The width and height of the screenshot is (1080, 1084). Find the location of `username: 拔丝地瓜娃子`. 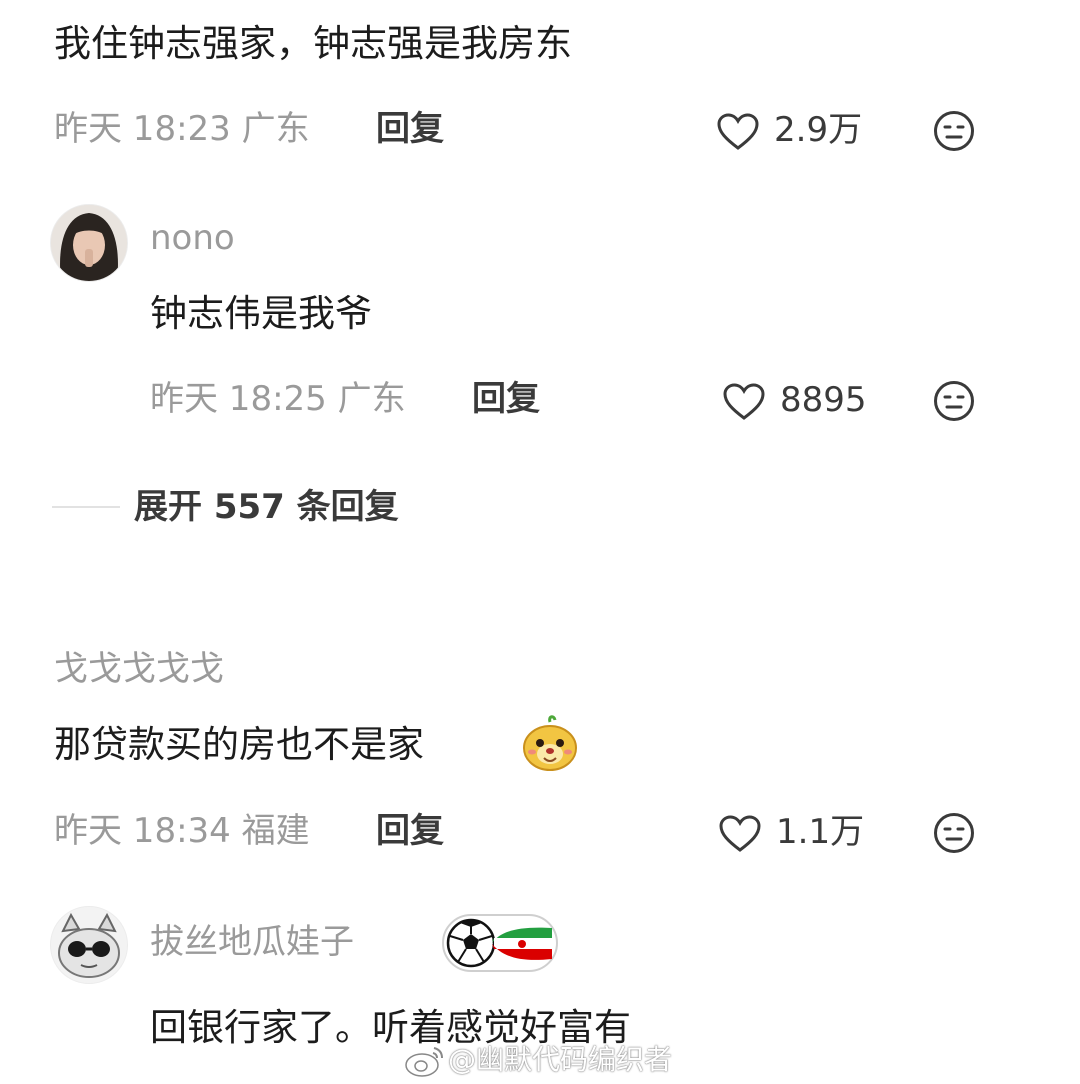

username: 拔丝地瓜娃子 is located at coordinates (252, 942).